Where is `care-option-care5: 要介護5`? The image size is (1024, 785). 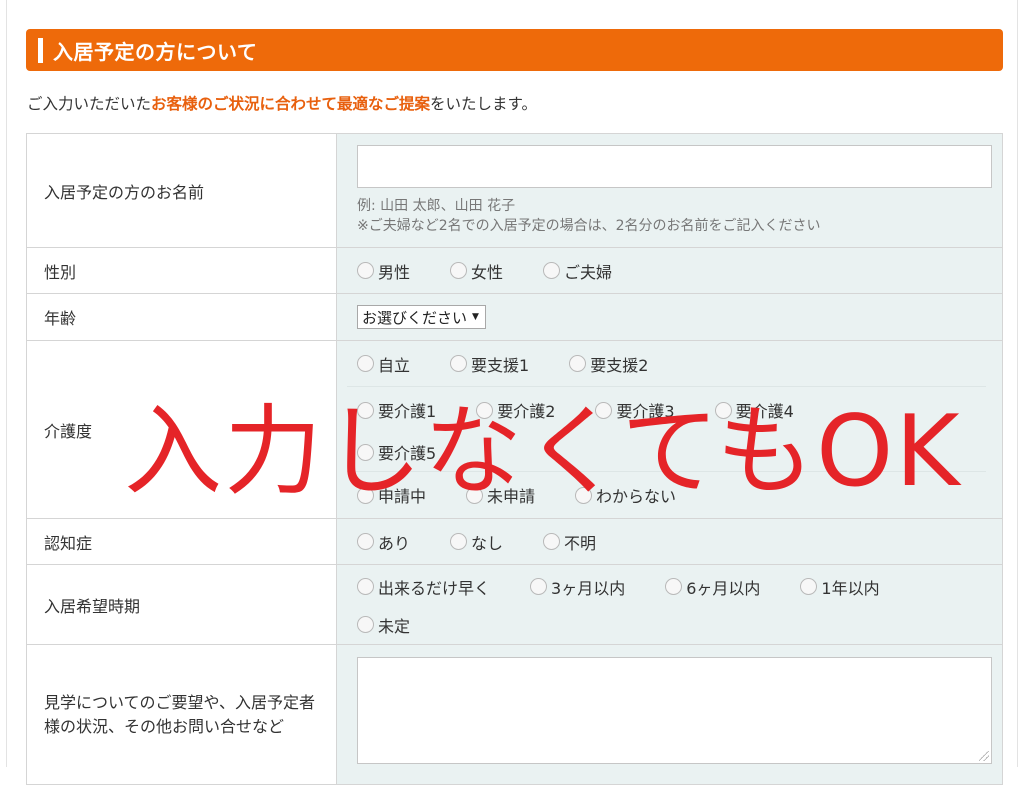 care-option-care5: 要介護5 is located at coordinates (396, 452).